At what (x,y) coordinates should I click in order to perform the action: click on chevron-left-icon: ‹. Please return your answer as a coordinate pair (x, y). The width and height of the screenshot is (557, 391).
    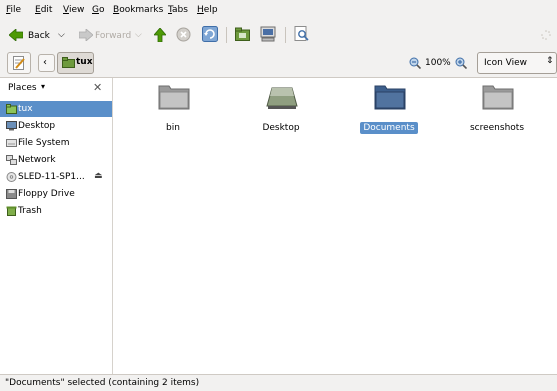
    Looking at the image, I should click on (45, 62).